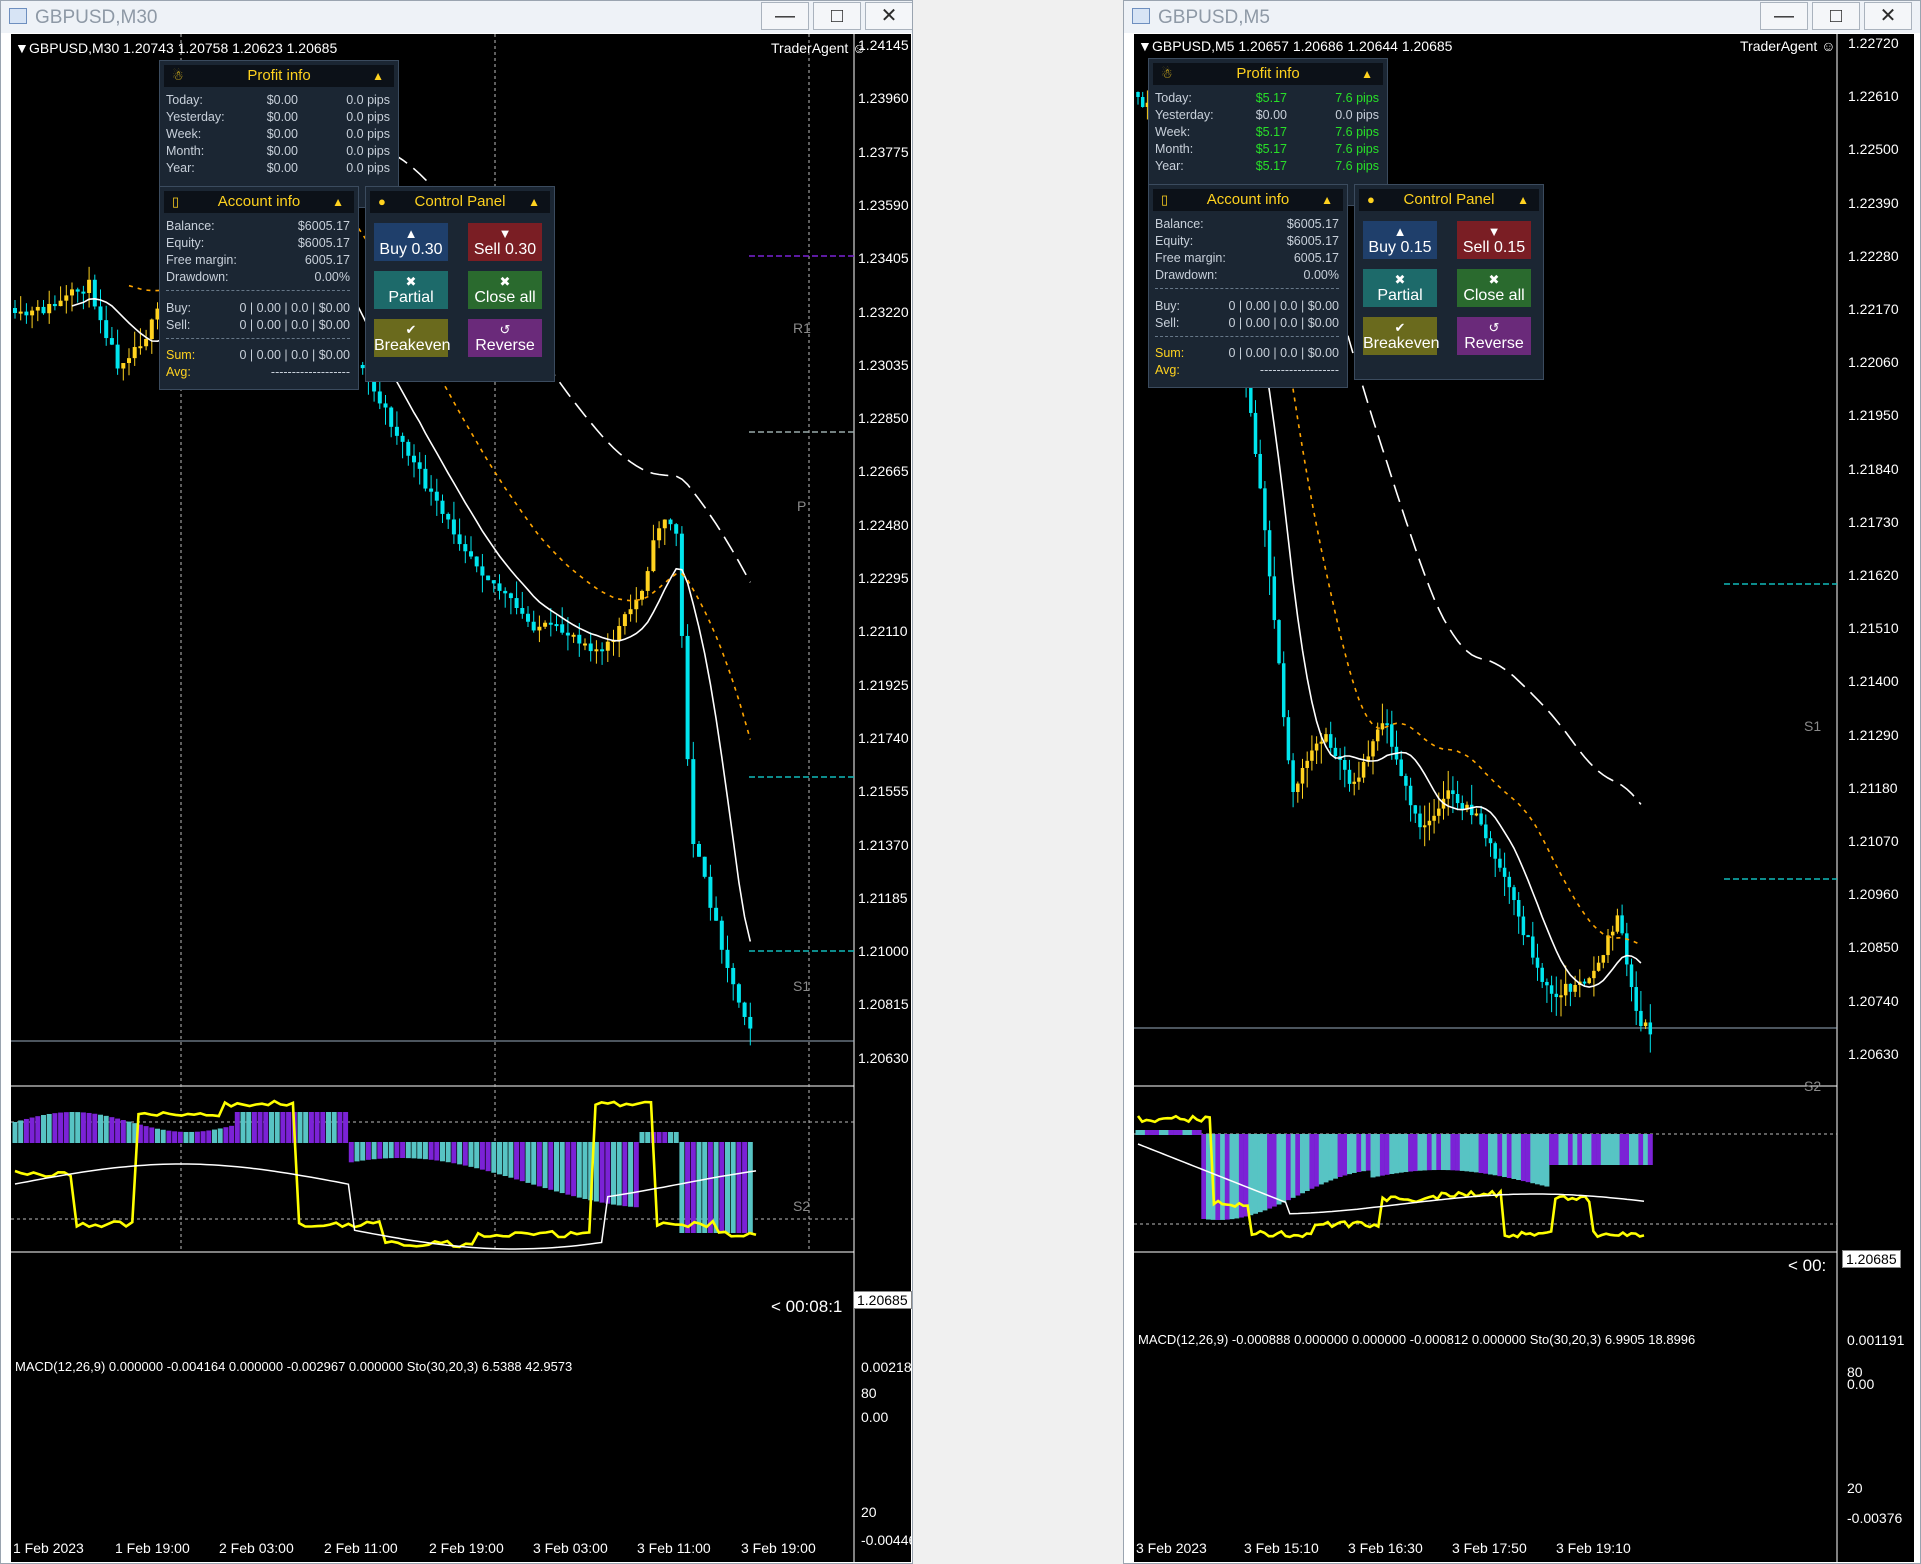 Image resolution: width=1921 pixels, height=1564 pixels. What do you see at coordinates (1299, 370) in the screenshot?
I see `avg-value: -------------------` at bounding box center [1299, 370].